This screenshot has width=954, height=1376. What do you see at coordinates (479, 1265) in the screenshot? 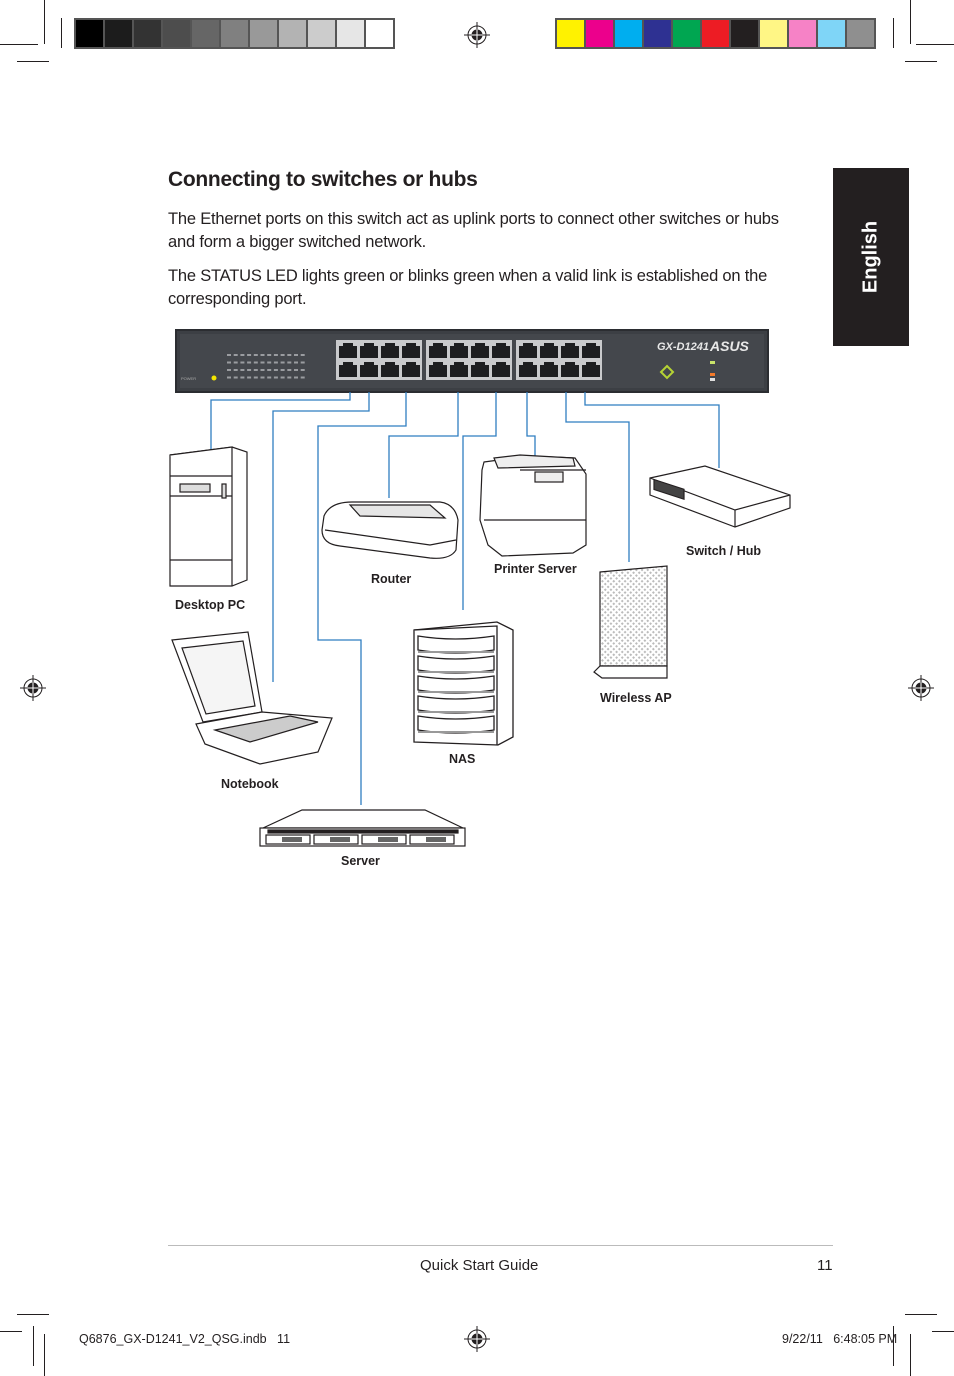
I see `footer-guide-title: Quick Start Guide` at bounding box center [479, 1265].